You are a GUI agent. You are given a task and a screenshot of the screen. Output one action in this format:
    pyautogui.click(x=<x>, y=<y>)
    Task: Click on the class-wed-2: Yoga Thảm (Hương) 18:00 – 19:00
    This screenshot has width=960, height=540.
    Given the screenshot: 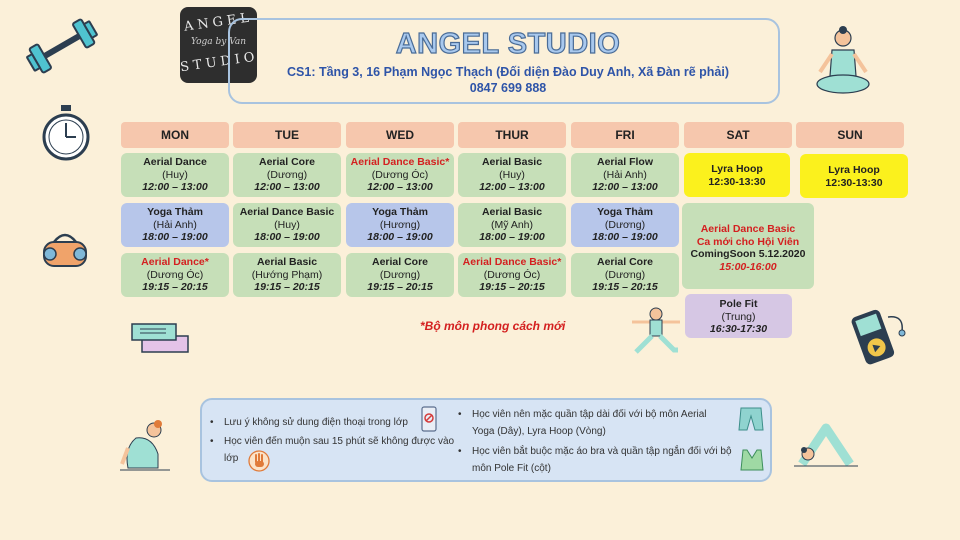 What is the action you would take?
    pyautogui.click(x=400, y=225)
    